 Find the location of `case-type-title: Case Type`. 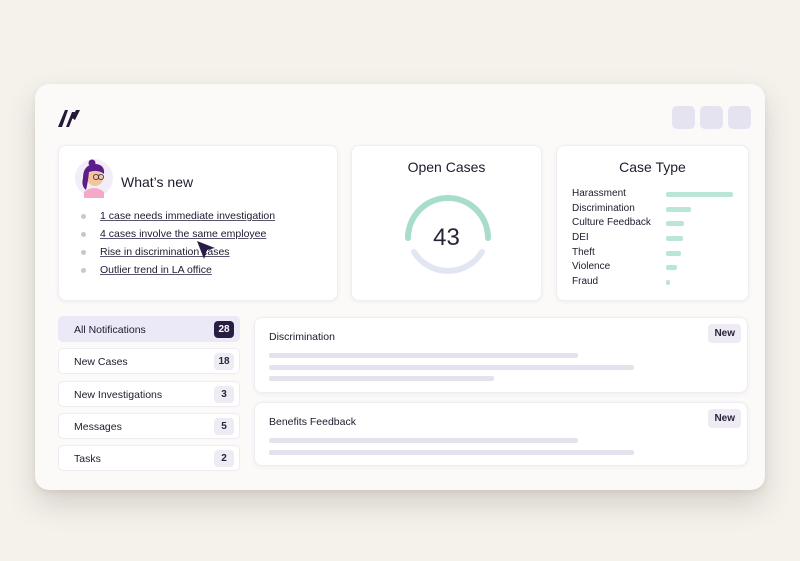

case-type-title: Case Type is located at coordinates (652, 167).